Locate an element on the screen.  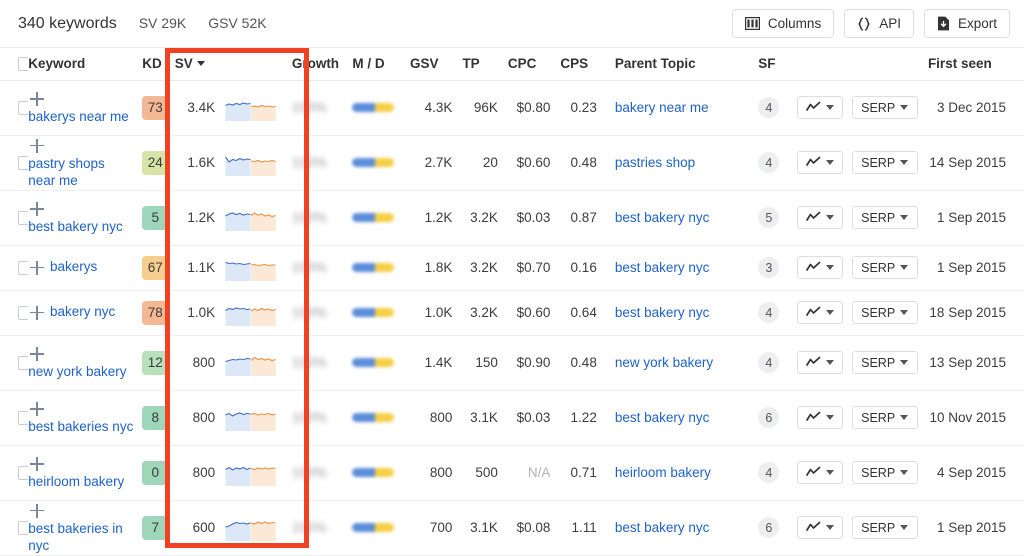
select-all-header is located at coordinates (16, 64).